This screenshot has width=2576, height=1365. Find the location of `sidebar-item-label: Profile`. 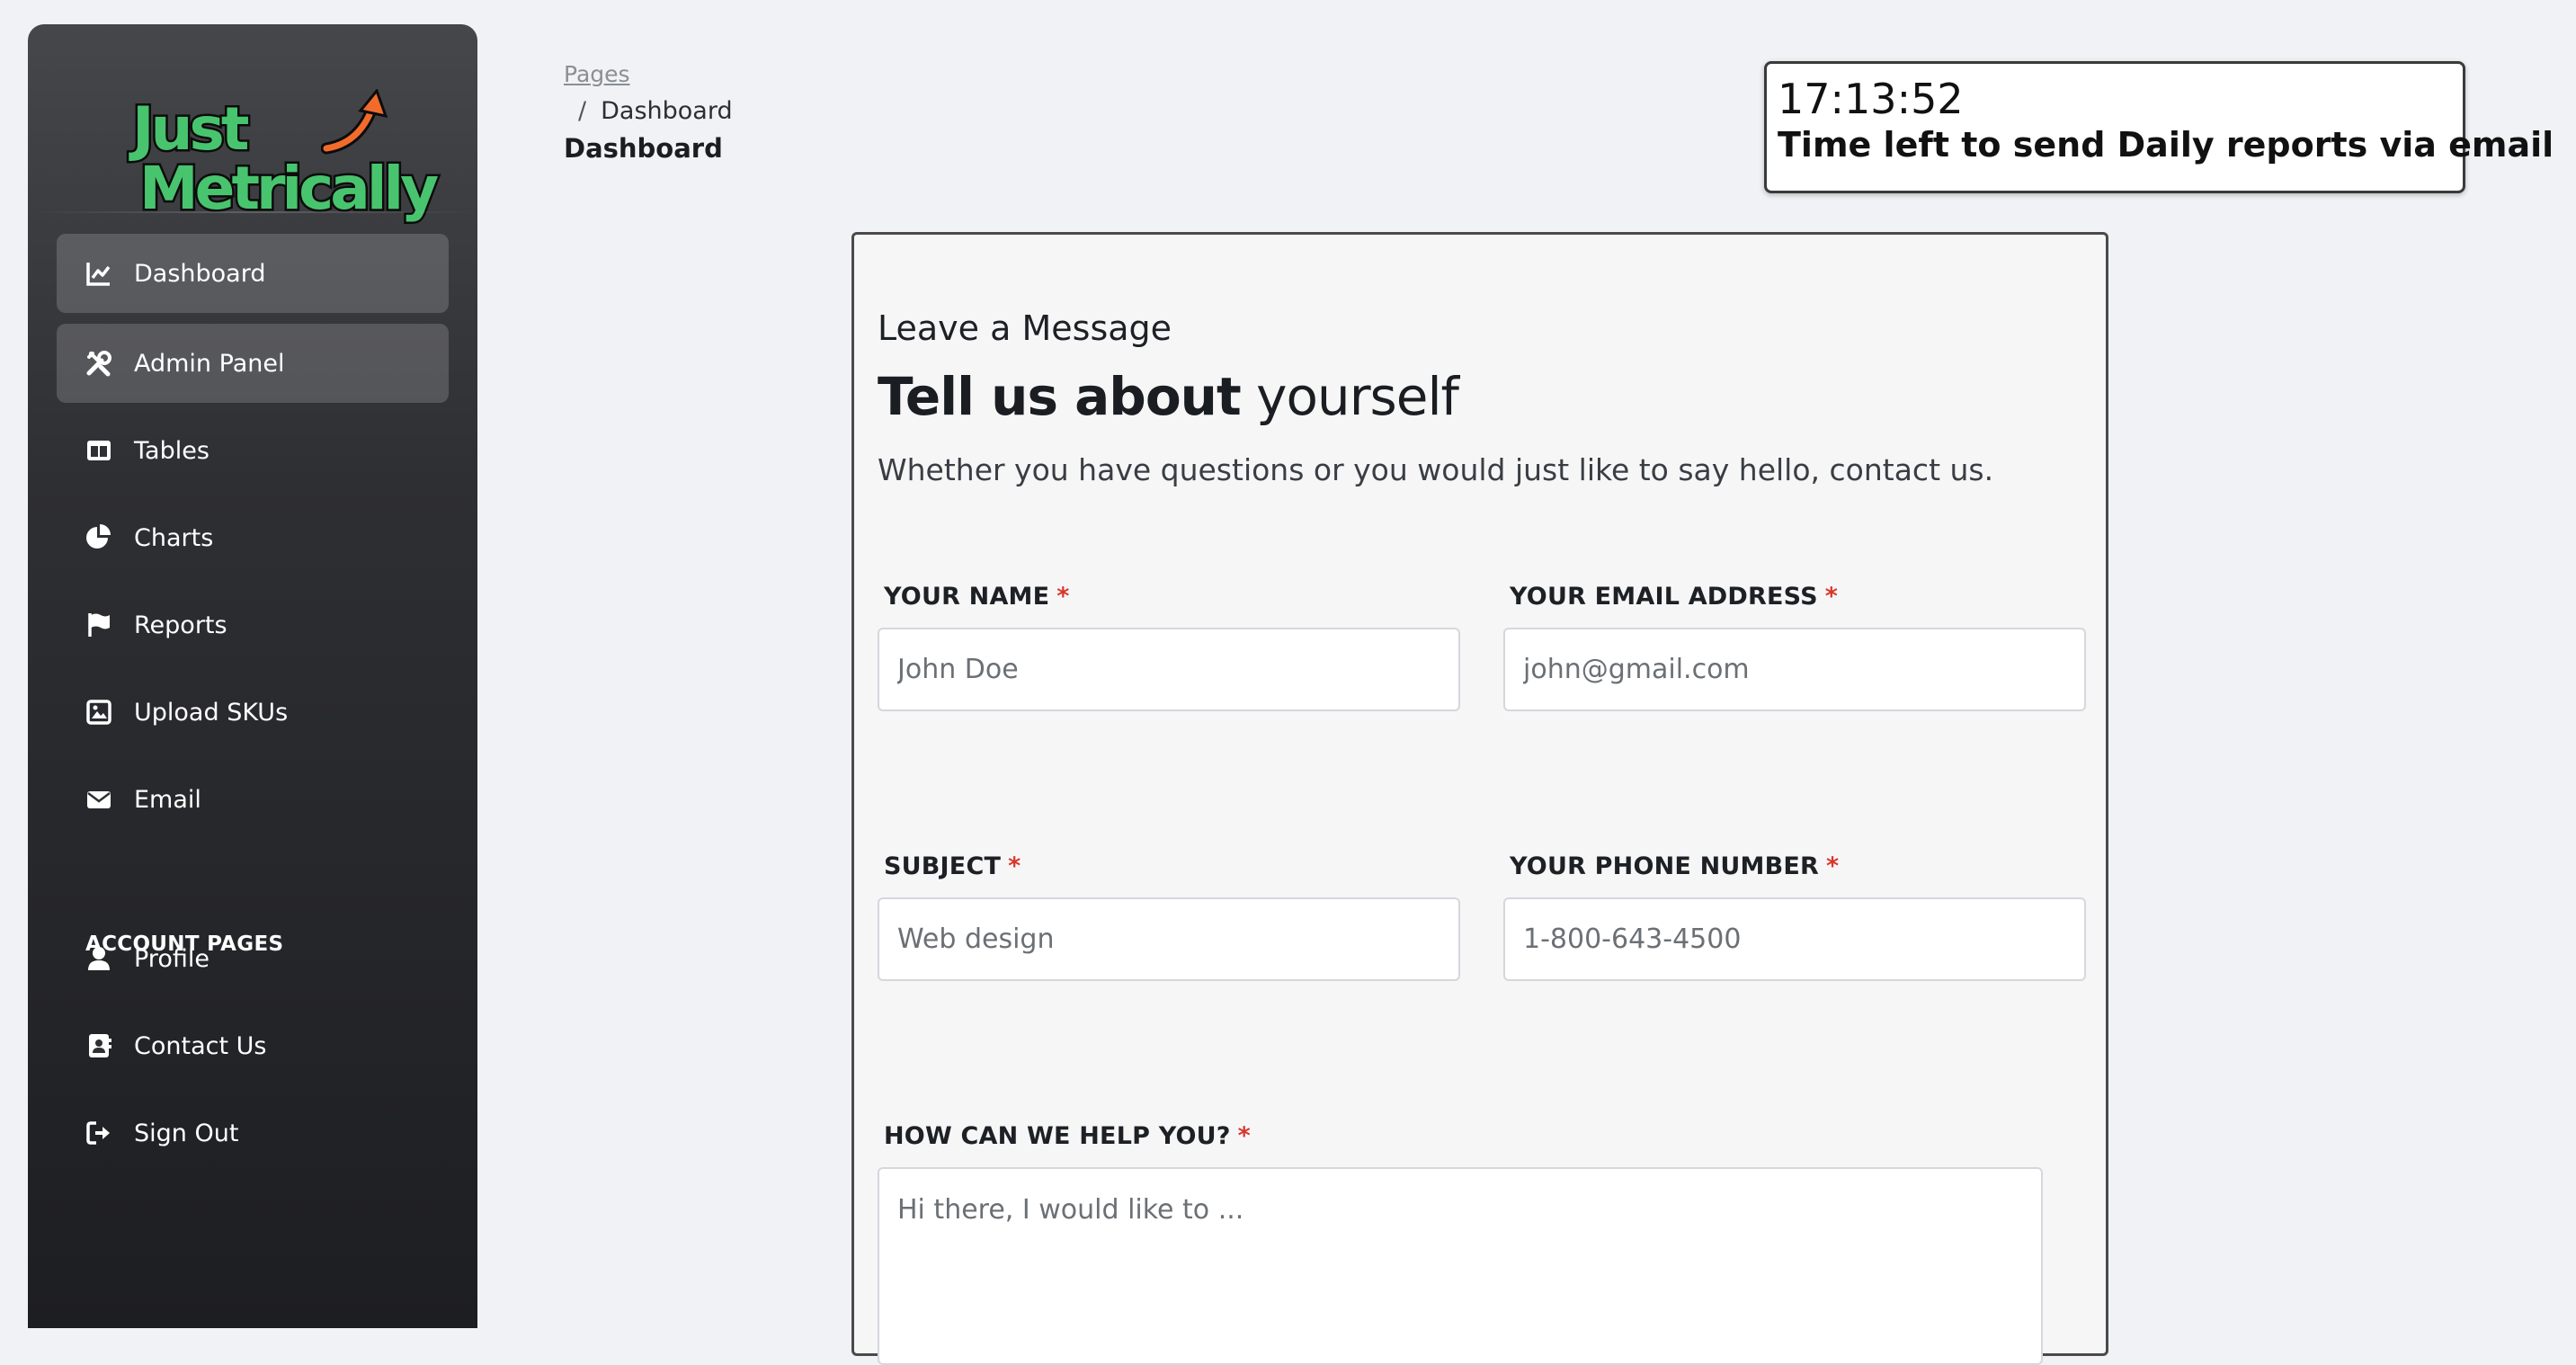

sidebar-item-label: Profile is located at coordinates (172, 958).